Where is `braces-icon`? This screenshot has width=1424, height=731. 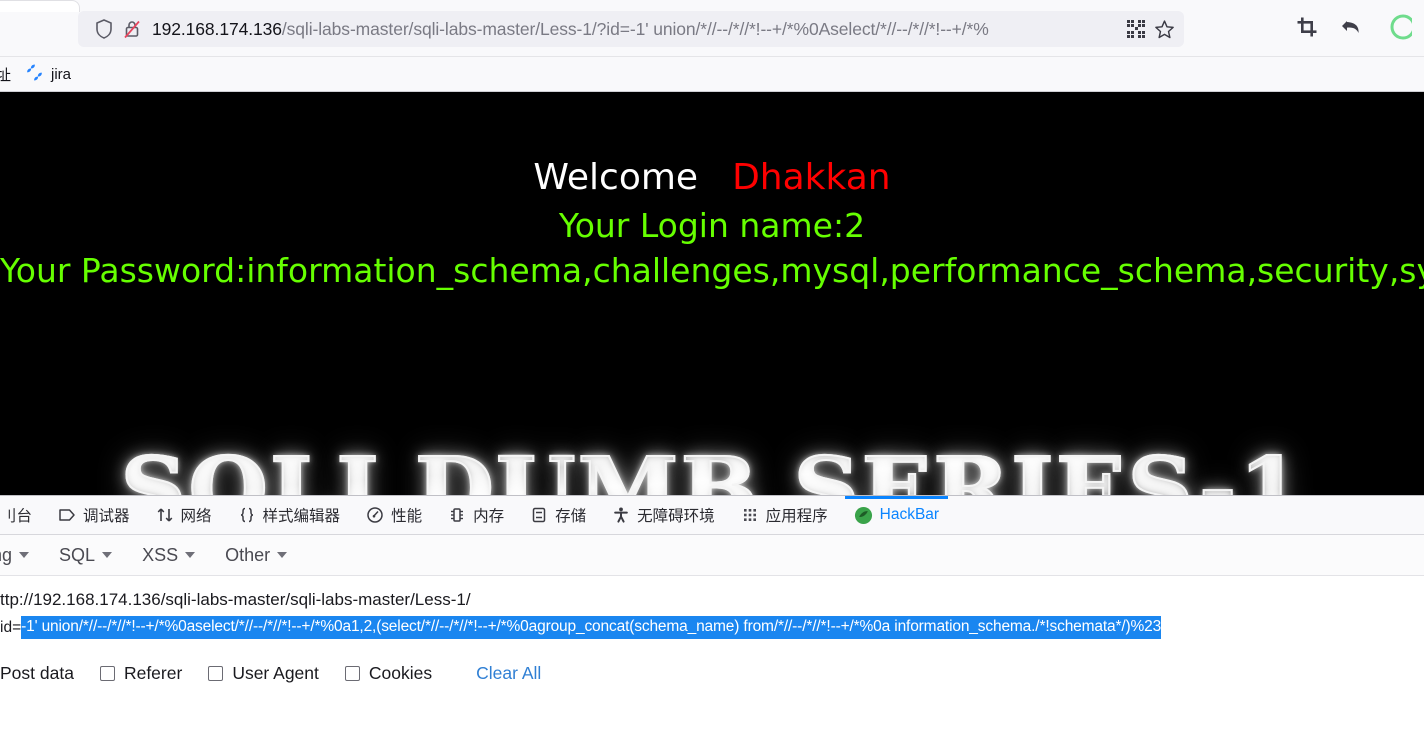
braces-icon is located at coordinates (247, 515).